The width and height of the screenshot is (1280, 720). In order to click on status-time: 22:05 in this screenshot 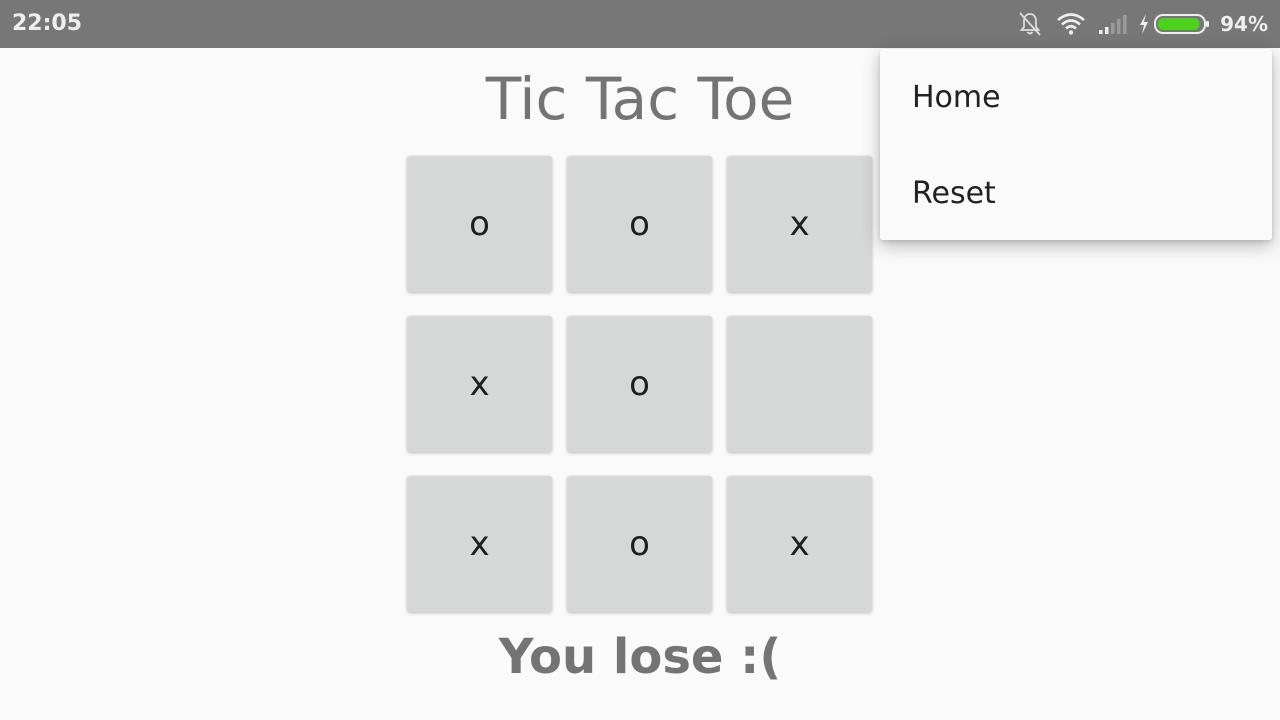, I will do `click(47, 23)`.